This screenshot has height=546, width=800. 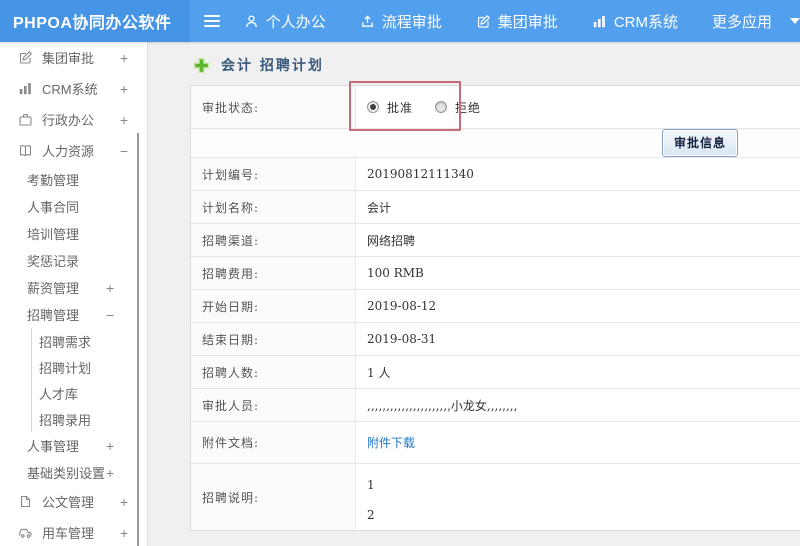 What do you see at coordinates (211, 21) in the screenshot?
I see `hamburger-menu-icon` at bounding box center [211, 21].